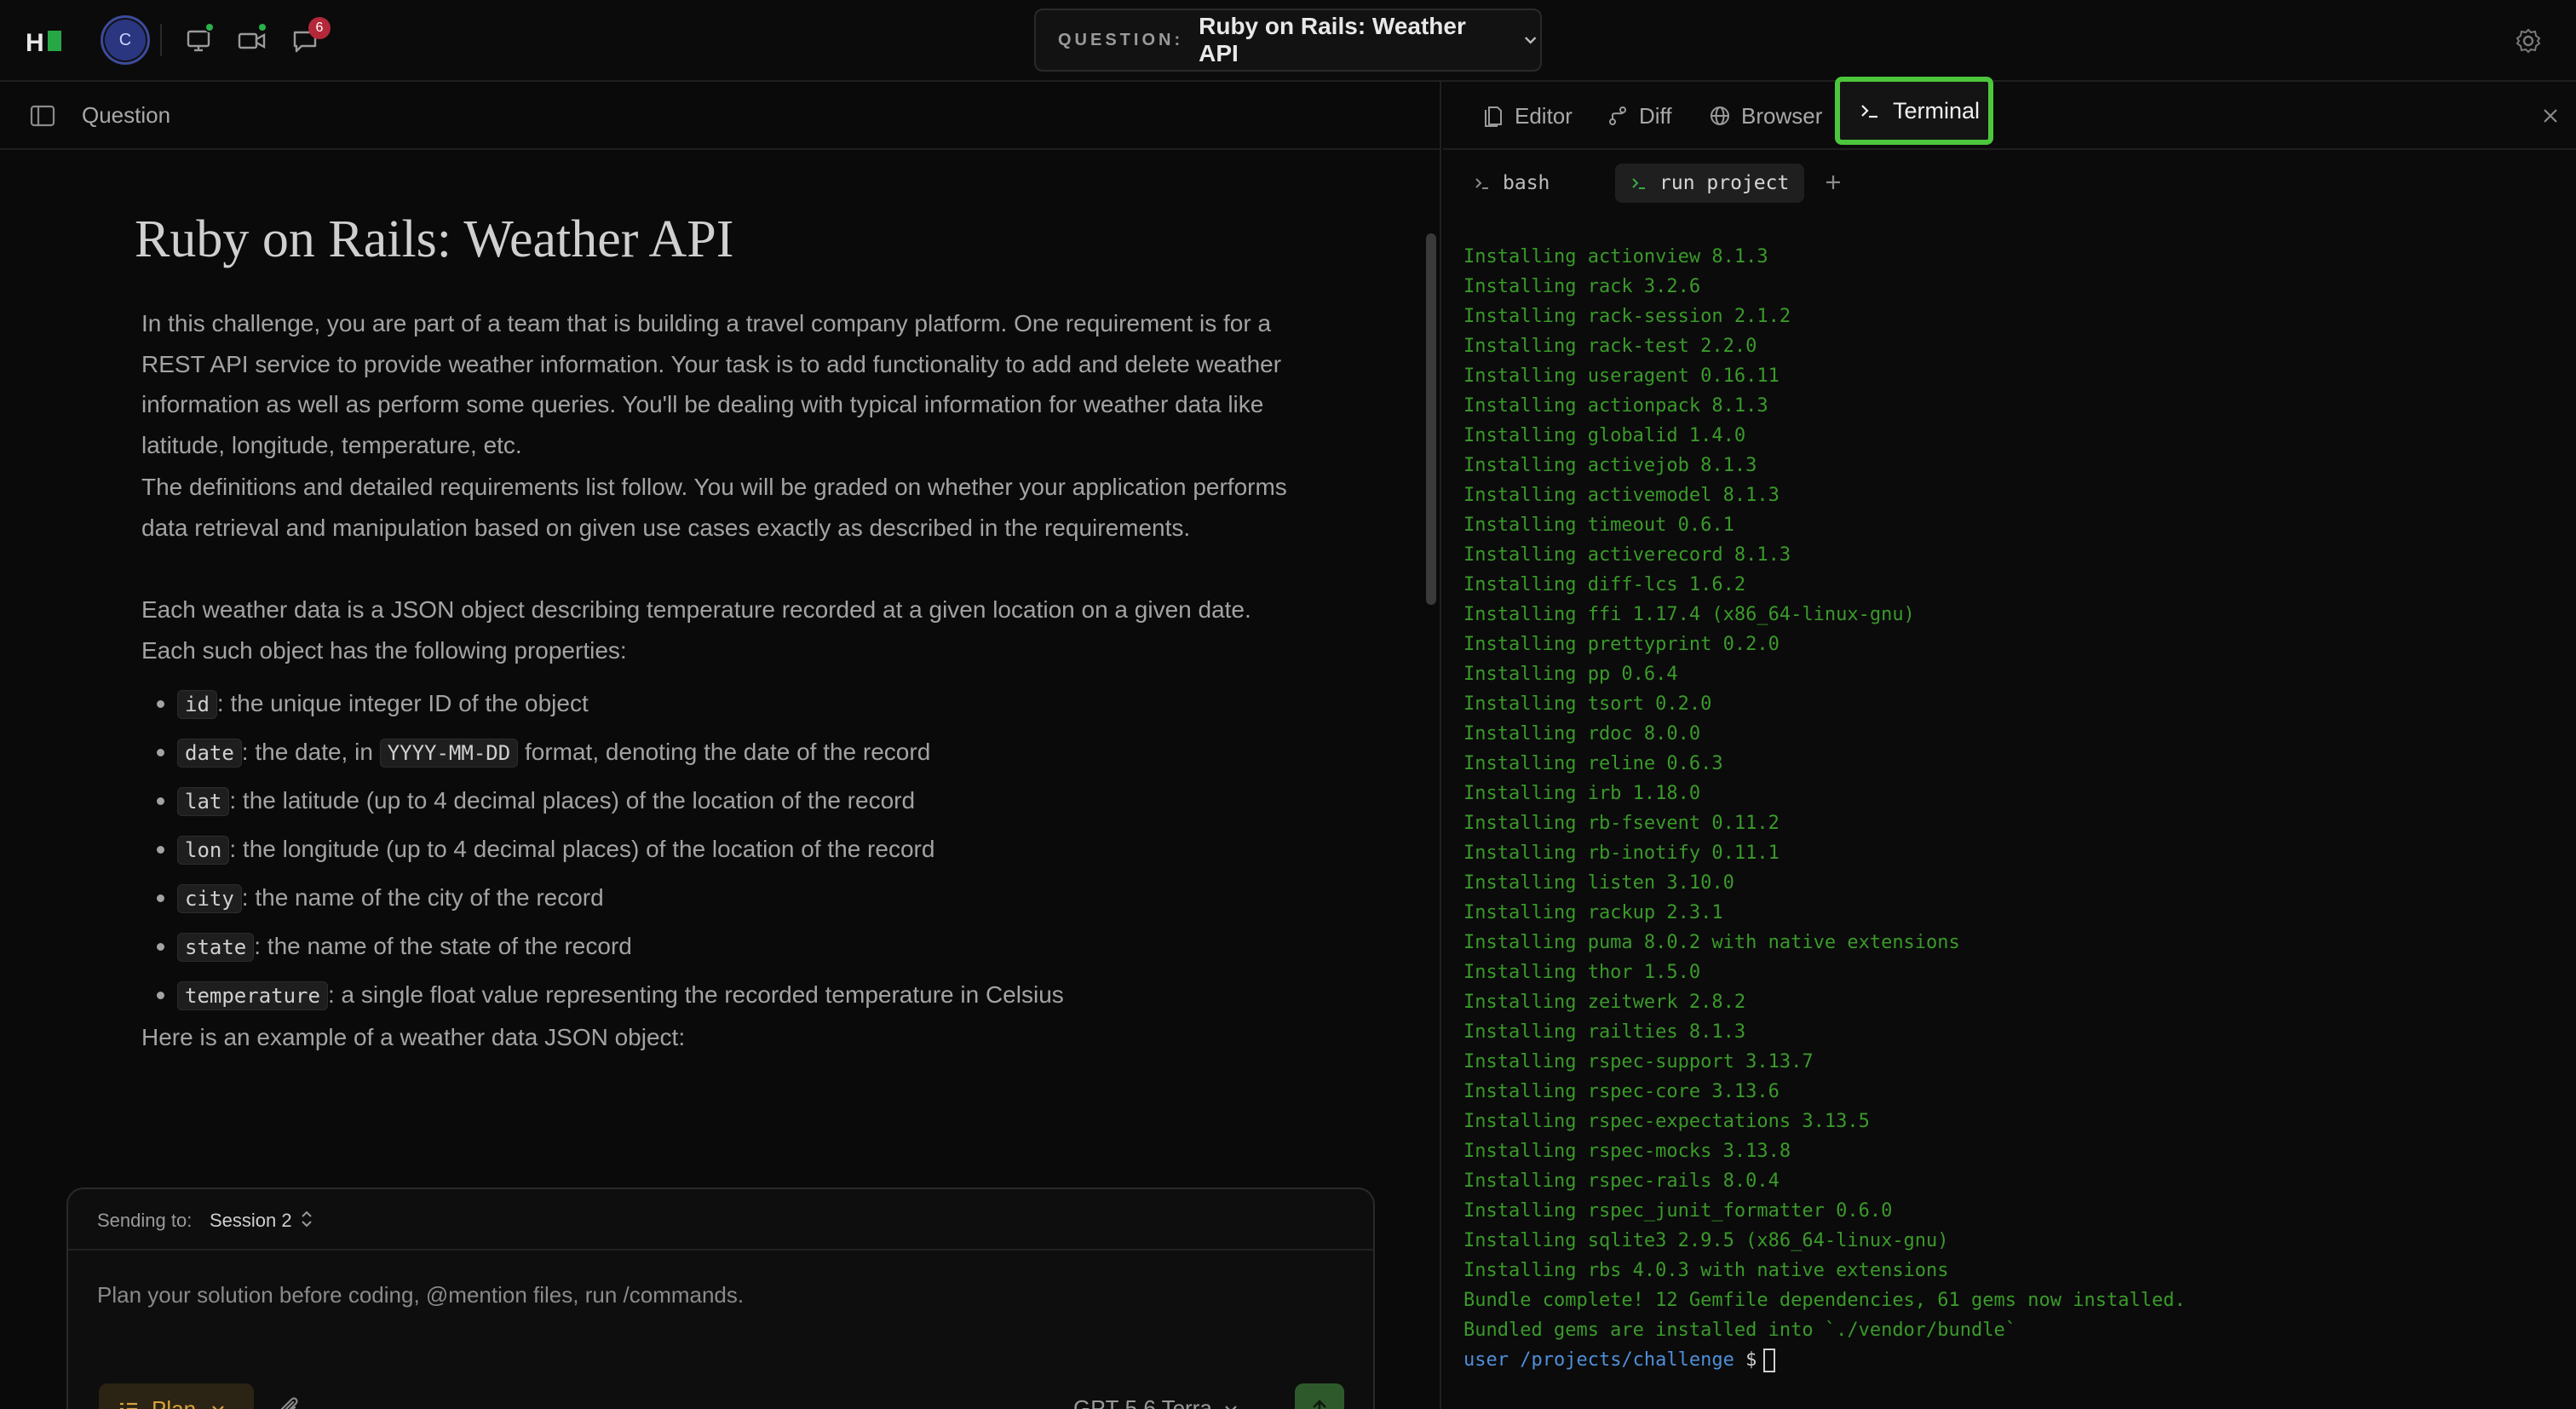  What do you see at coordinates (45, 41) in the screenshot?
I see `app-logo: H` at bounding box center [45, 41].